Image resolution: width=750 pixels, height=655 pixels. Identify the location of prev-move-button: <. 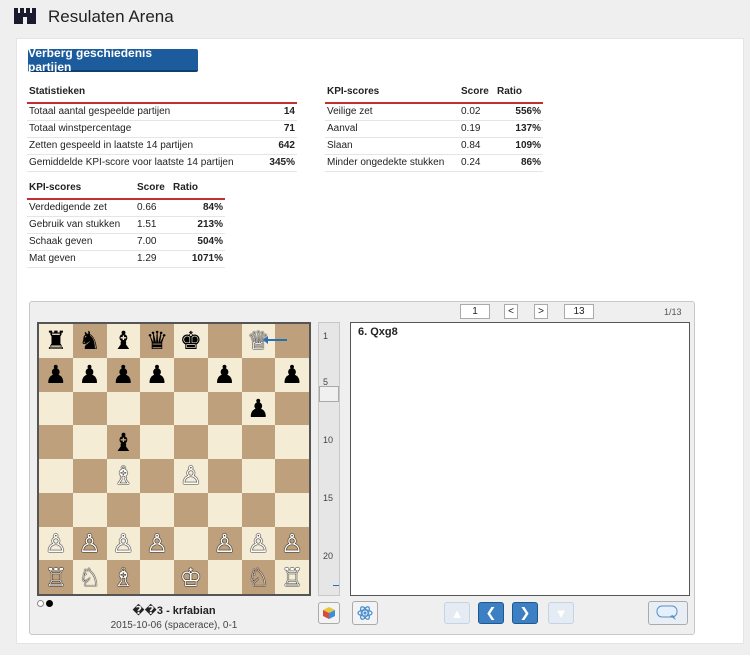
(511, 311).